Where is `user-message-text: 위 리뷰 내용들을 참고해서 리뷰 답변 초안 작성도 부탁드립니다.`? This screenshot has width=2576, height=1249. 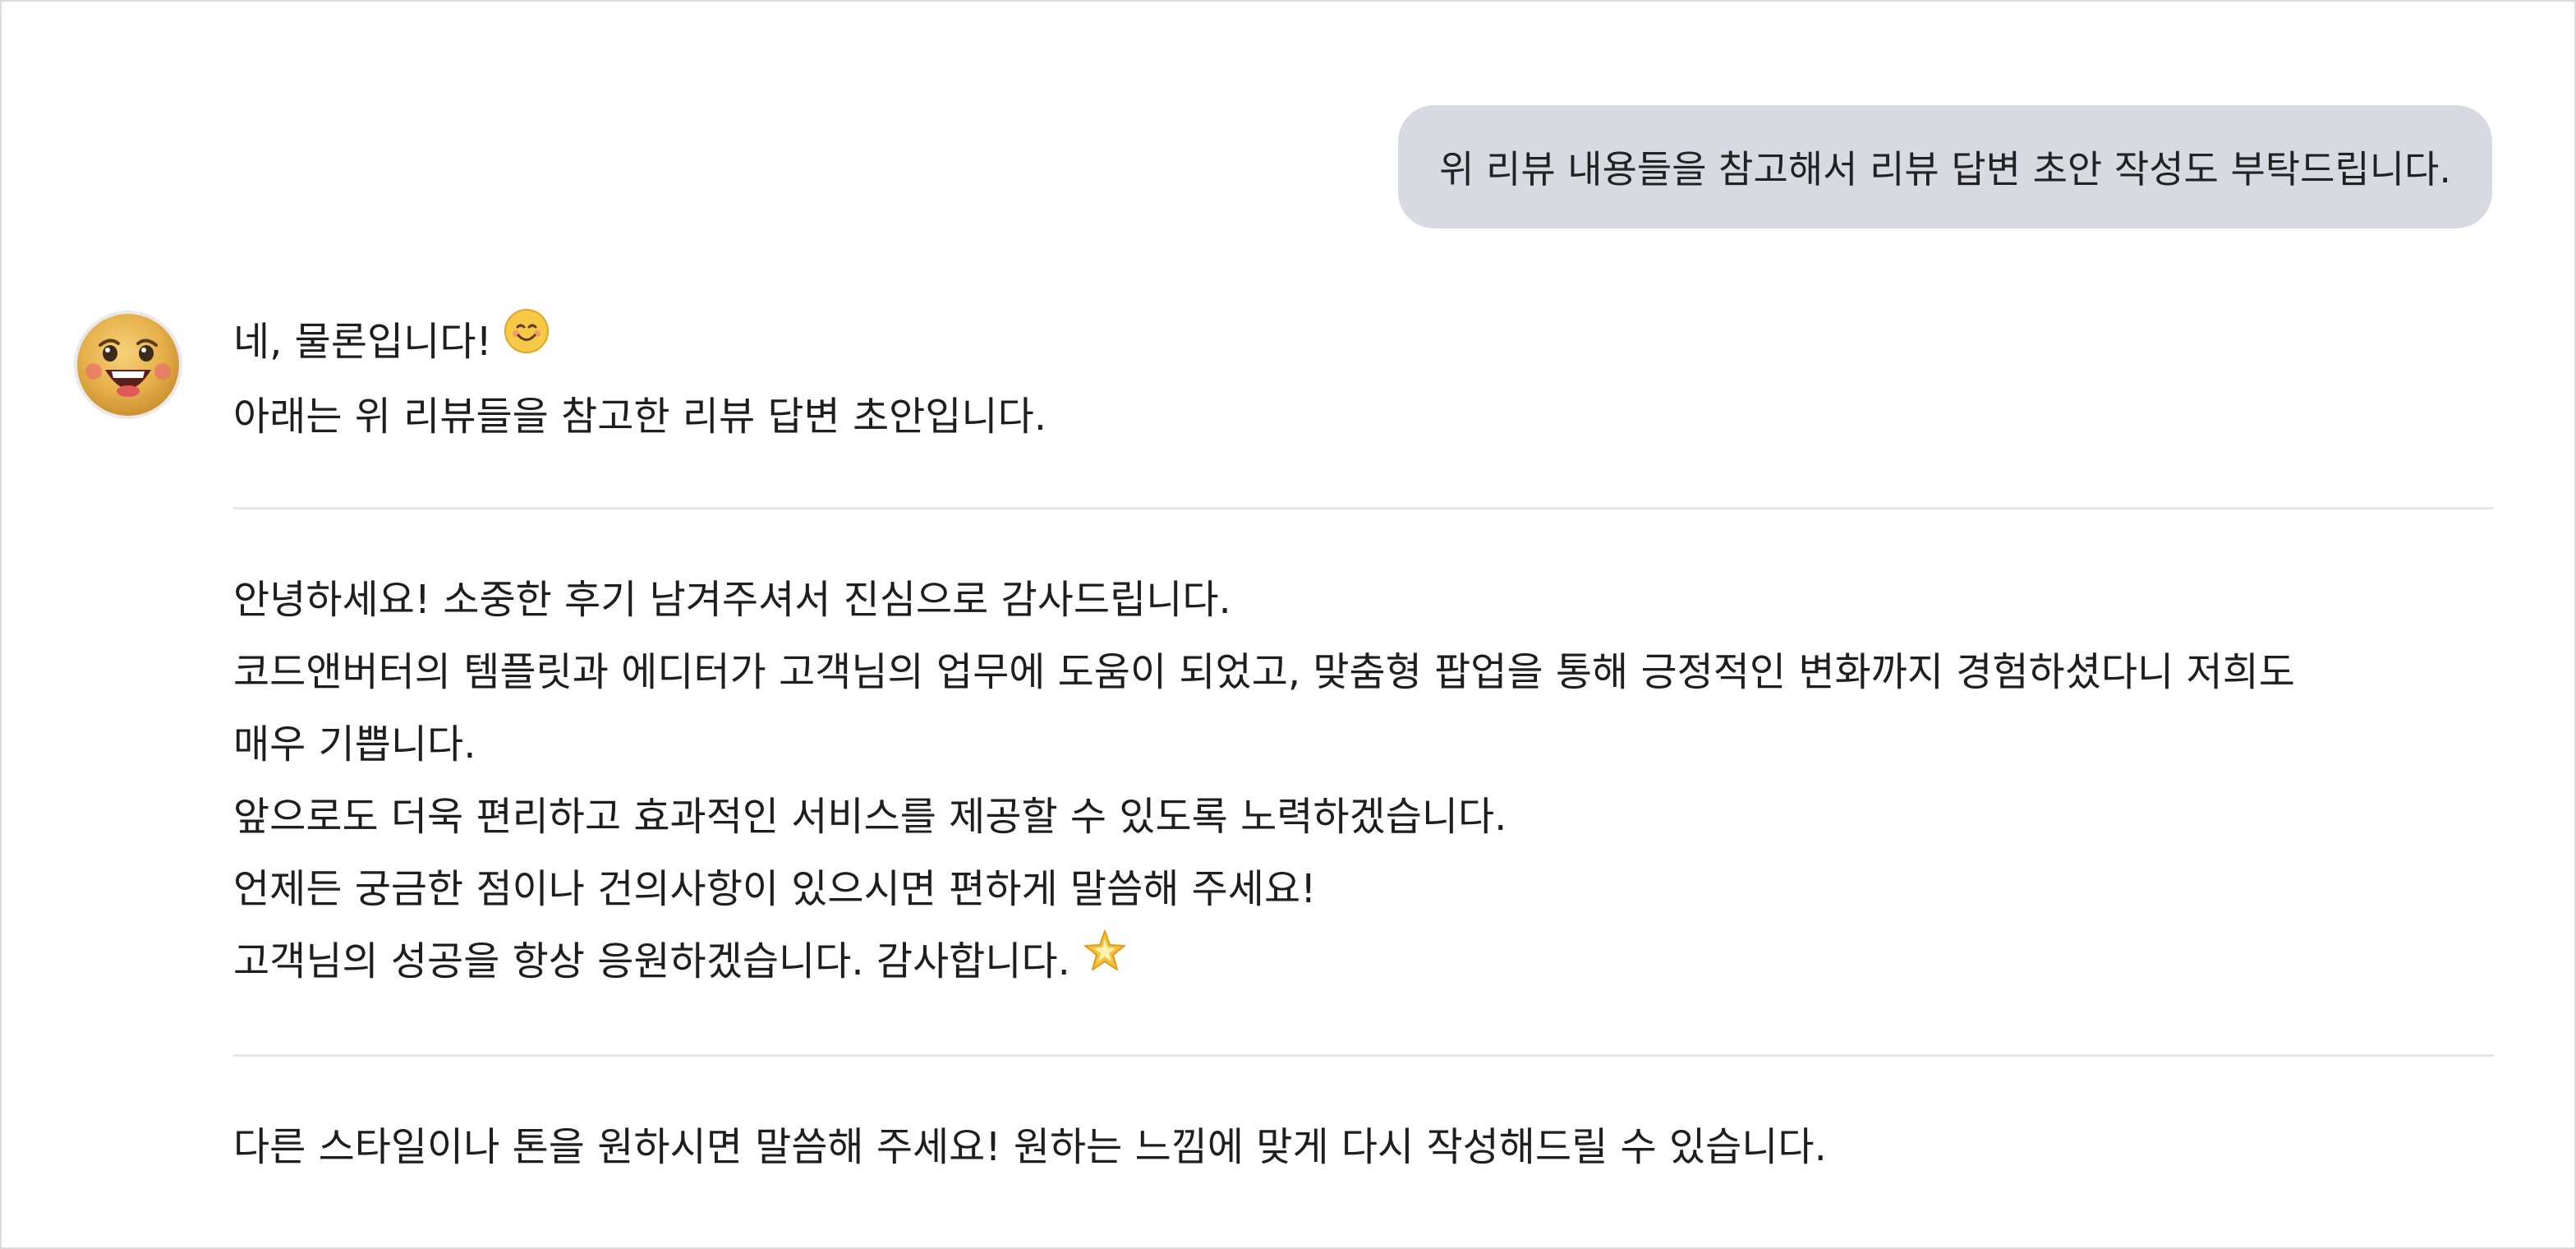 user-message-text: 위 리뷰 내용들을 참고해서 리뷰 답변 초안 작성도 부탁드립니다. is located at coordinates (1945, 169).